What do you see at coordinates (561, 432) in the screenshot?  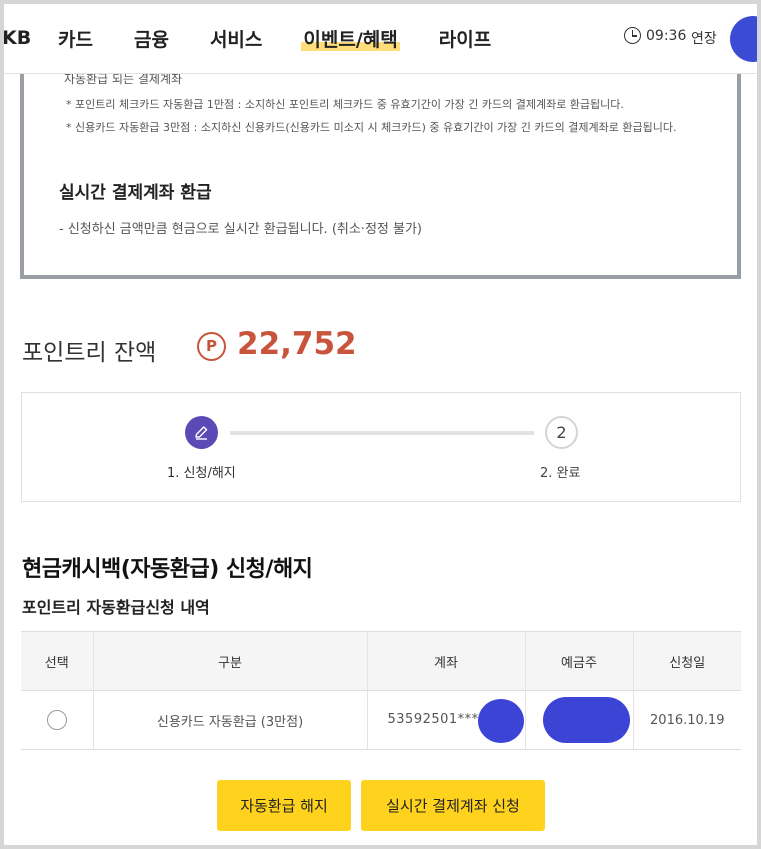 I see `step2-indicator: 2` at bounding box center [561, 432].